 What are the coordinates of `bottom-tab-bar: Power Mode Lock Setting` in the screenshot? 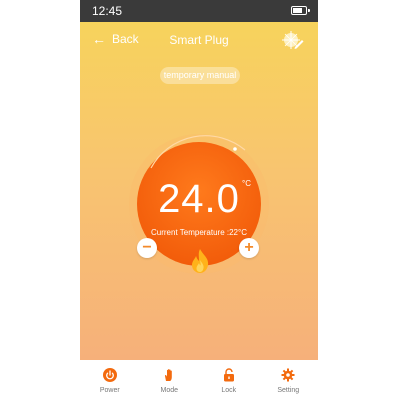 It's located at (199, 380).